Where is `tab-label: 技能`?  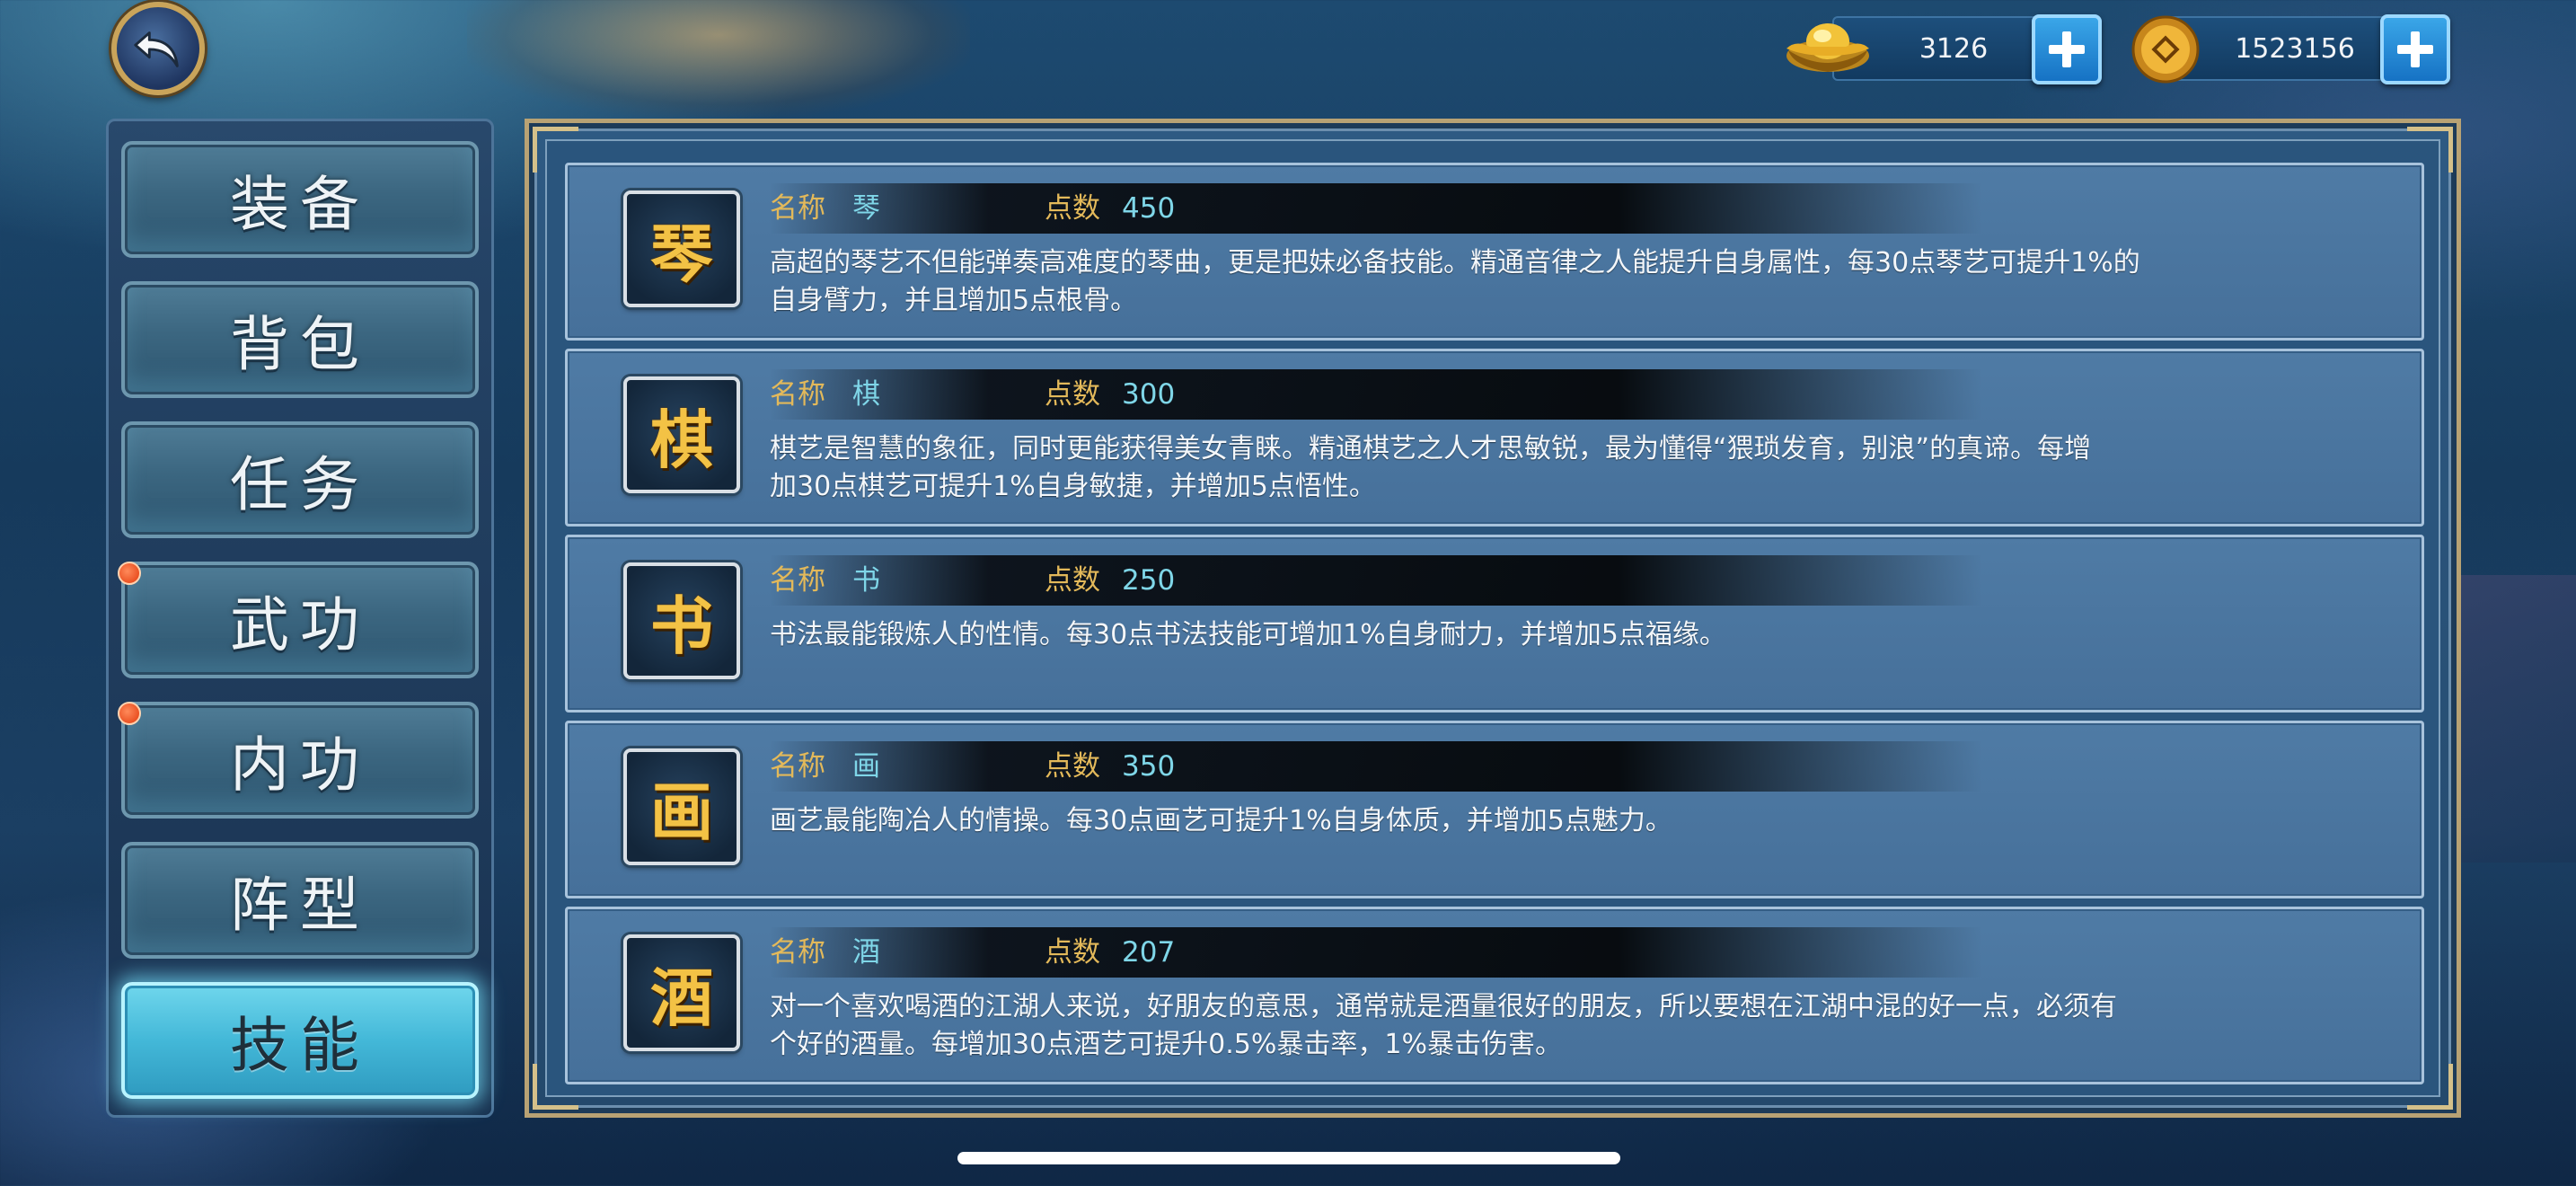 tab-label: 技能 is located at coordinates (300, 1045).